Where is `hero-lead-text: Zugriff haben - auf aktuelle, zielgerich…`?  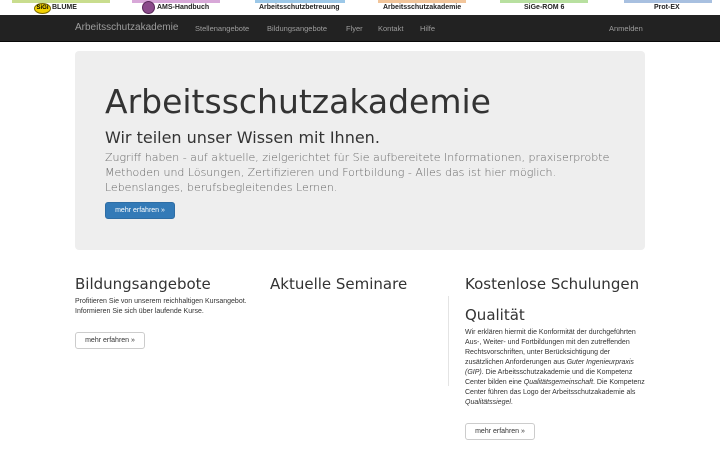 hero-lead-text: Zugriff haben - auf aktuelle, zielgerich… is located at coordinates (357, 172).